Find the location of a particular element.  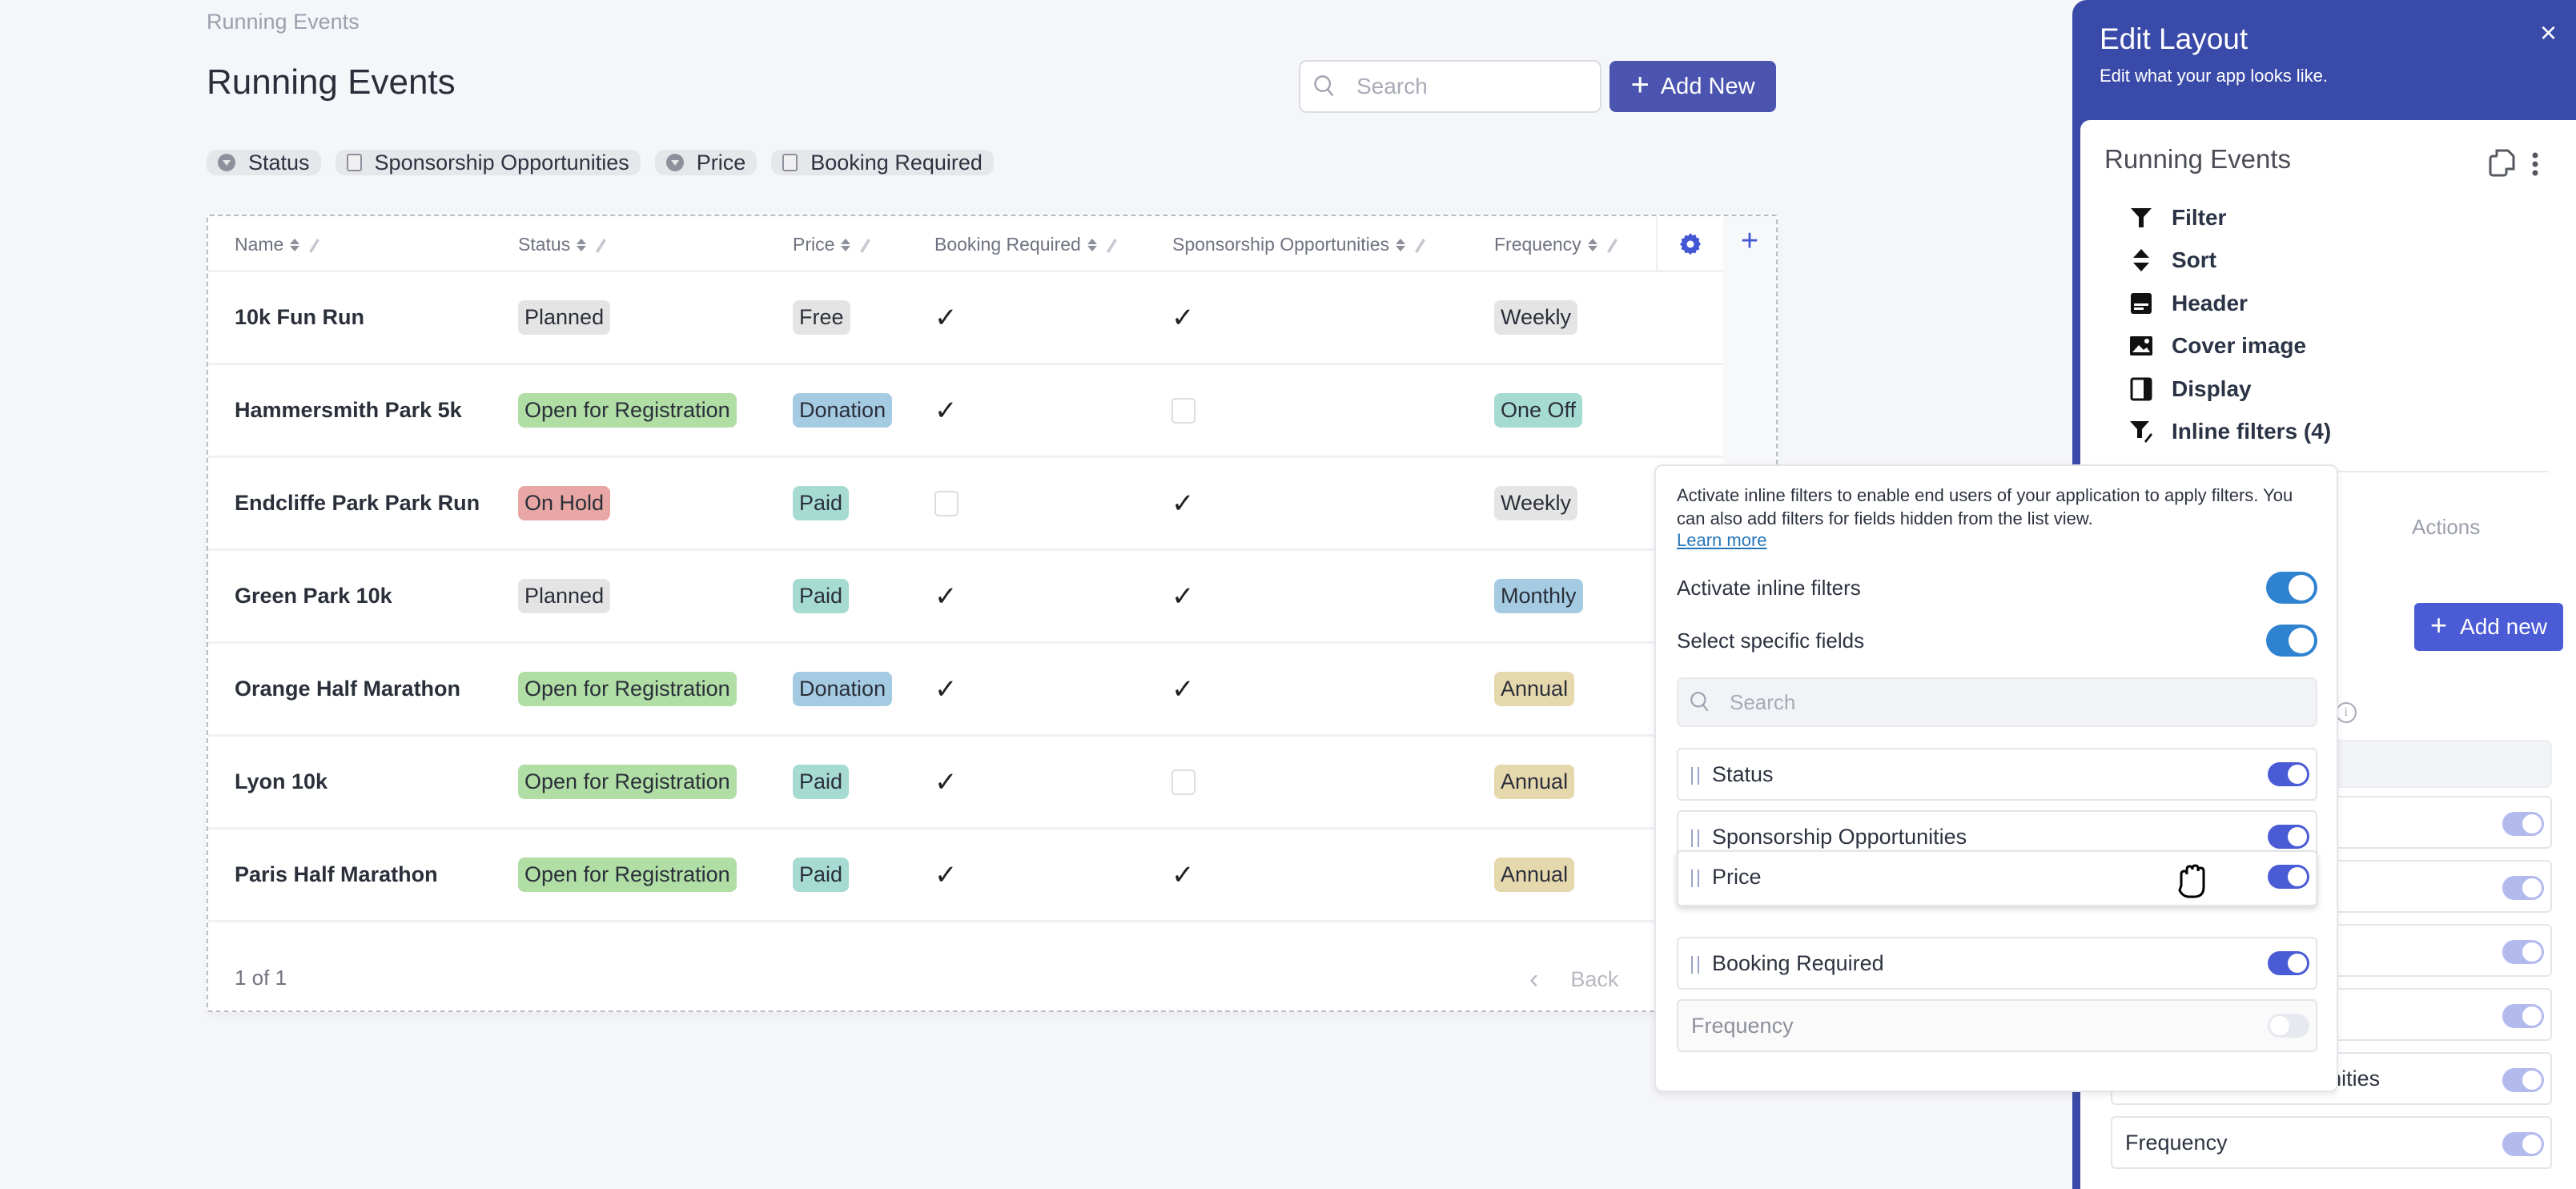

filter-chip-sponsorship: Sponsorship Opportunities is located at coordinates (488, 162).